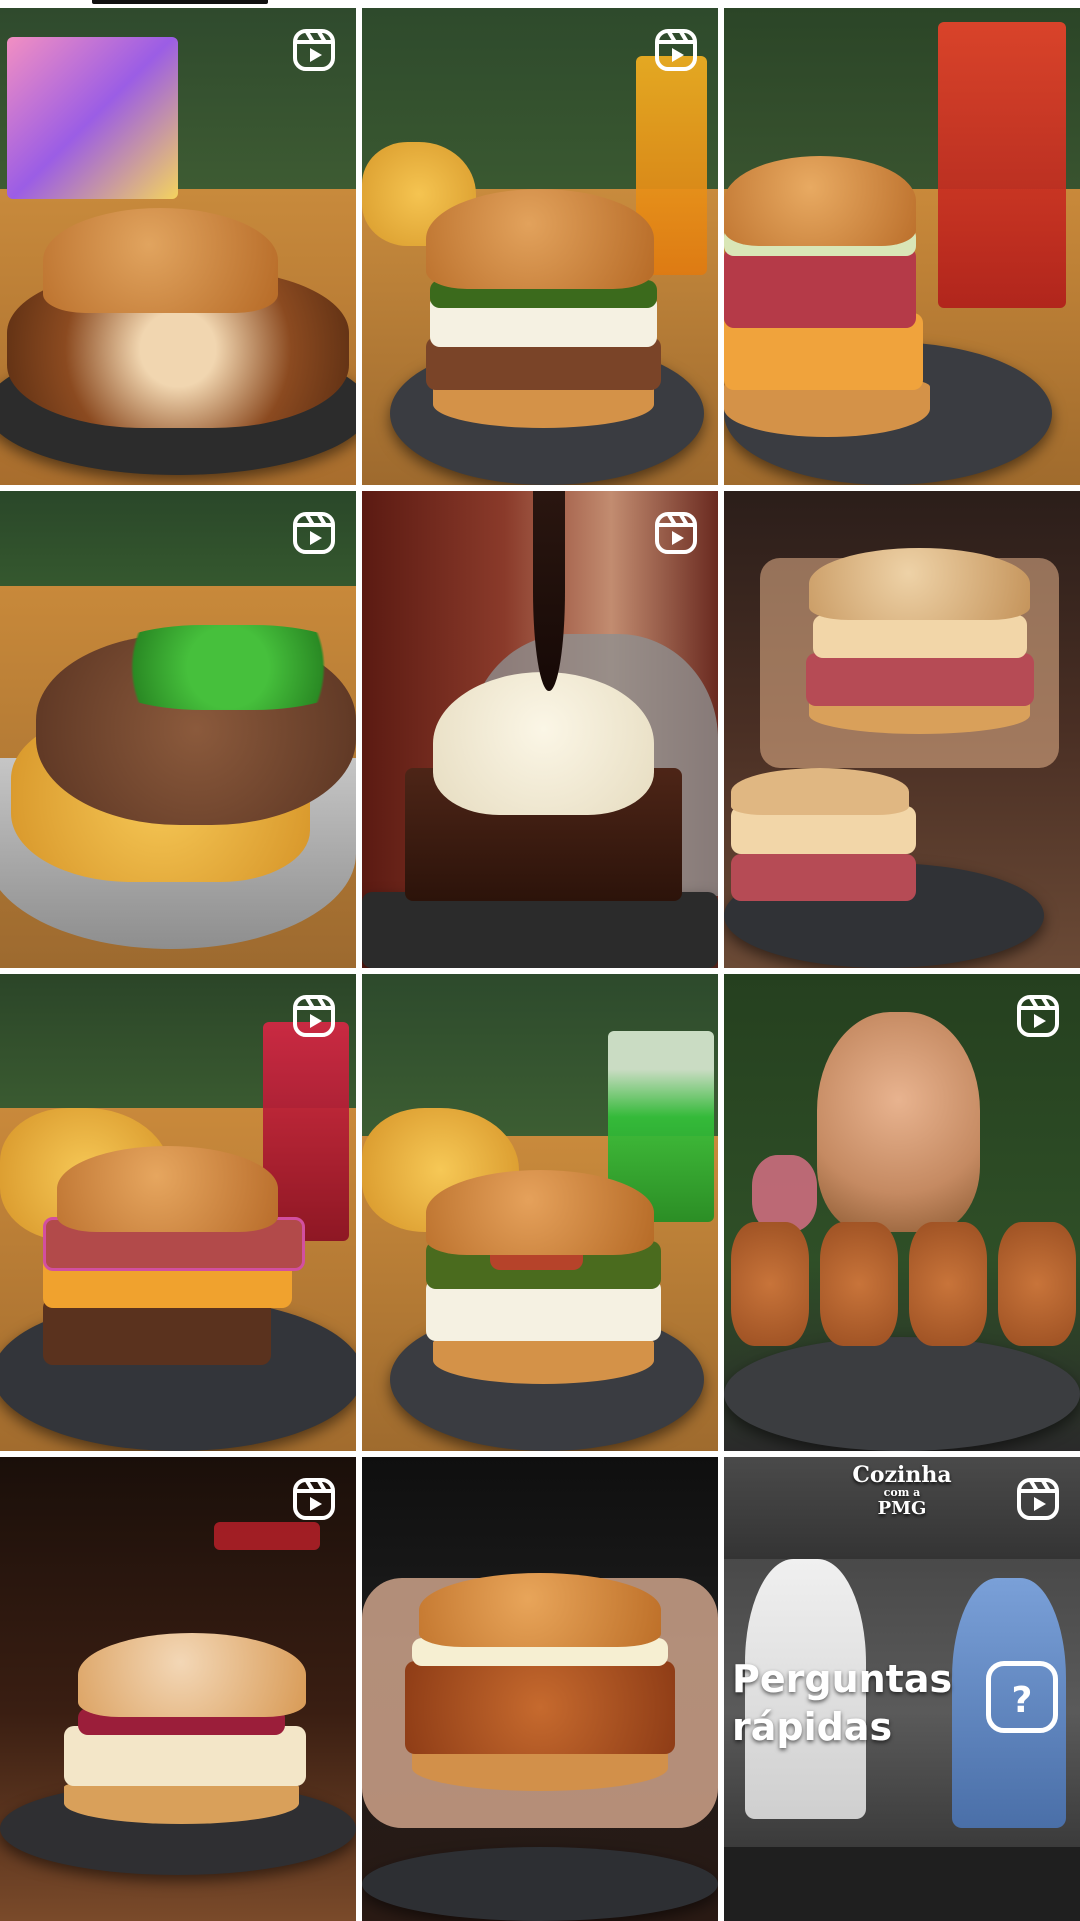 The width and height of the screenshot is (1080, 1921). What do you see at coordinates (898, 1122) in the screenshot?
I see `woman` at bounding box center [898, 1122].